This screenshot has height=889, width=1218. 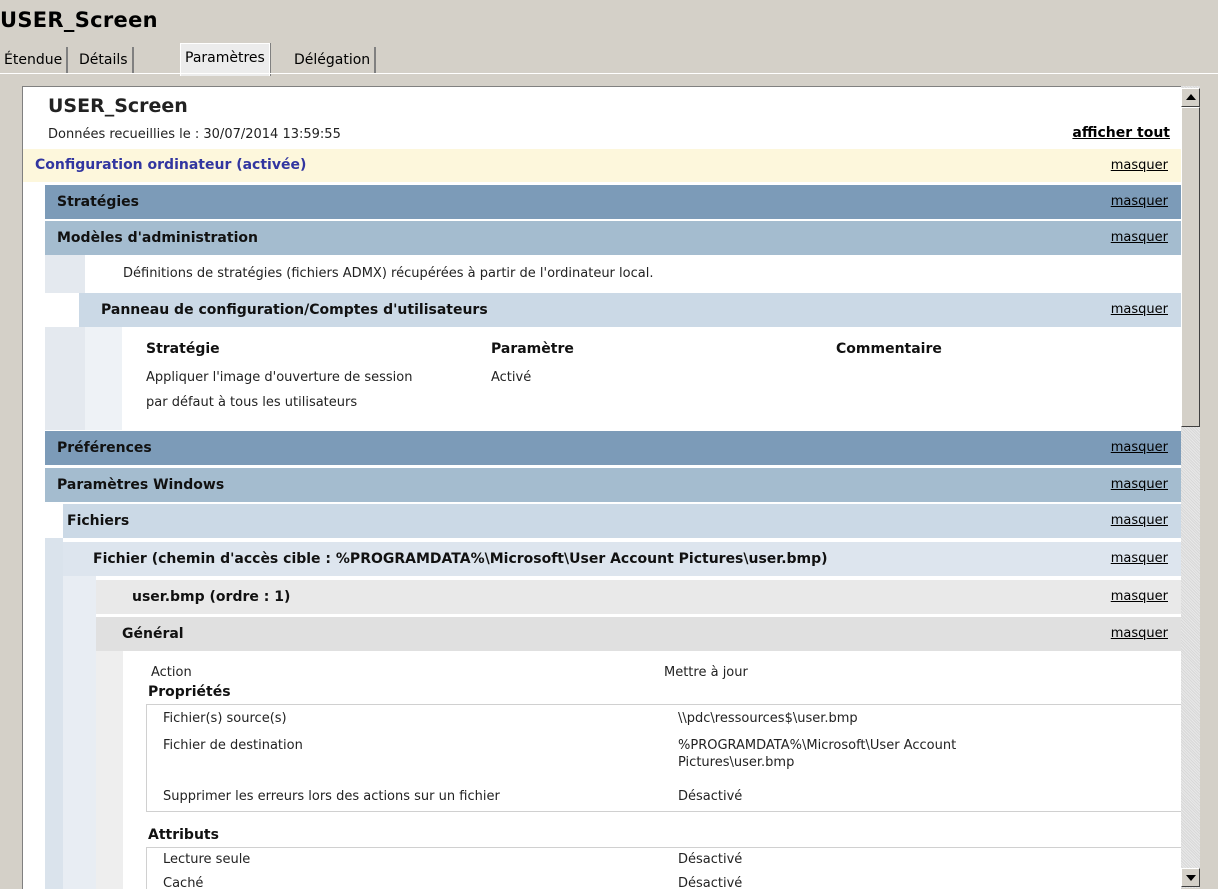 What do you see at coordinates (639, 634) in the screenshot?
I see `general-section: Général masquer` at bounding box center [639, 634].